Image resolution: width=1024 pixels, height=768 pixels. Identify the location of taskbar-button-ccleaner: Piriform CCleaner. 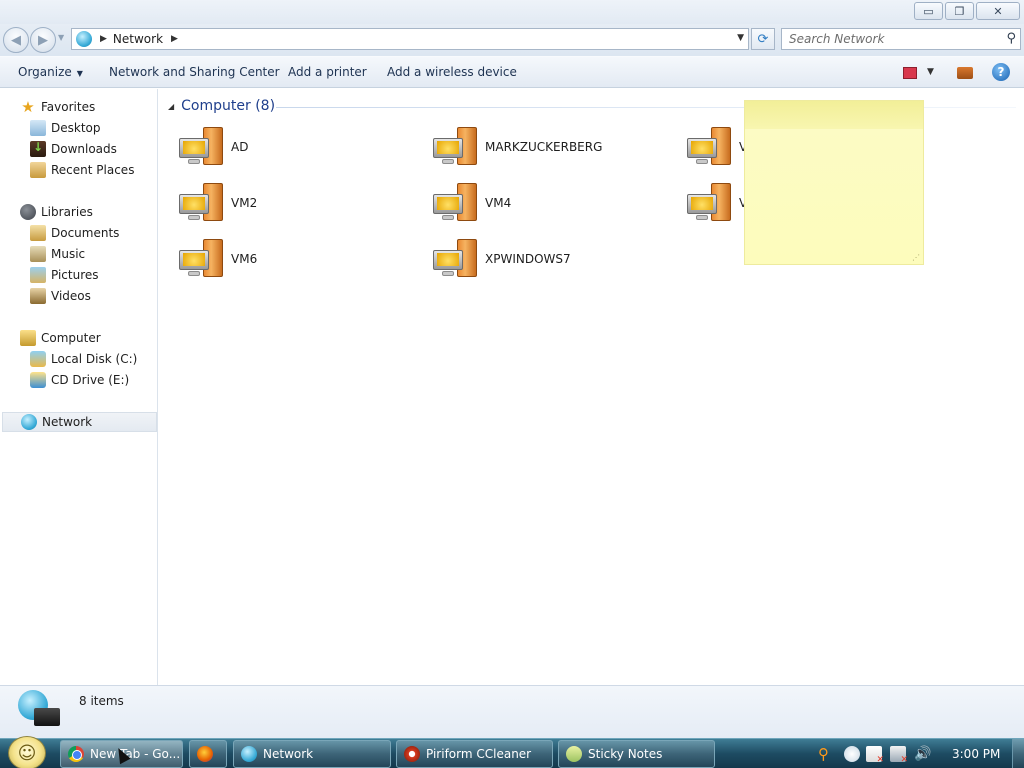
(474, 754).